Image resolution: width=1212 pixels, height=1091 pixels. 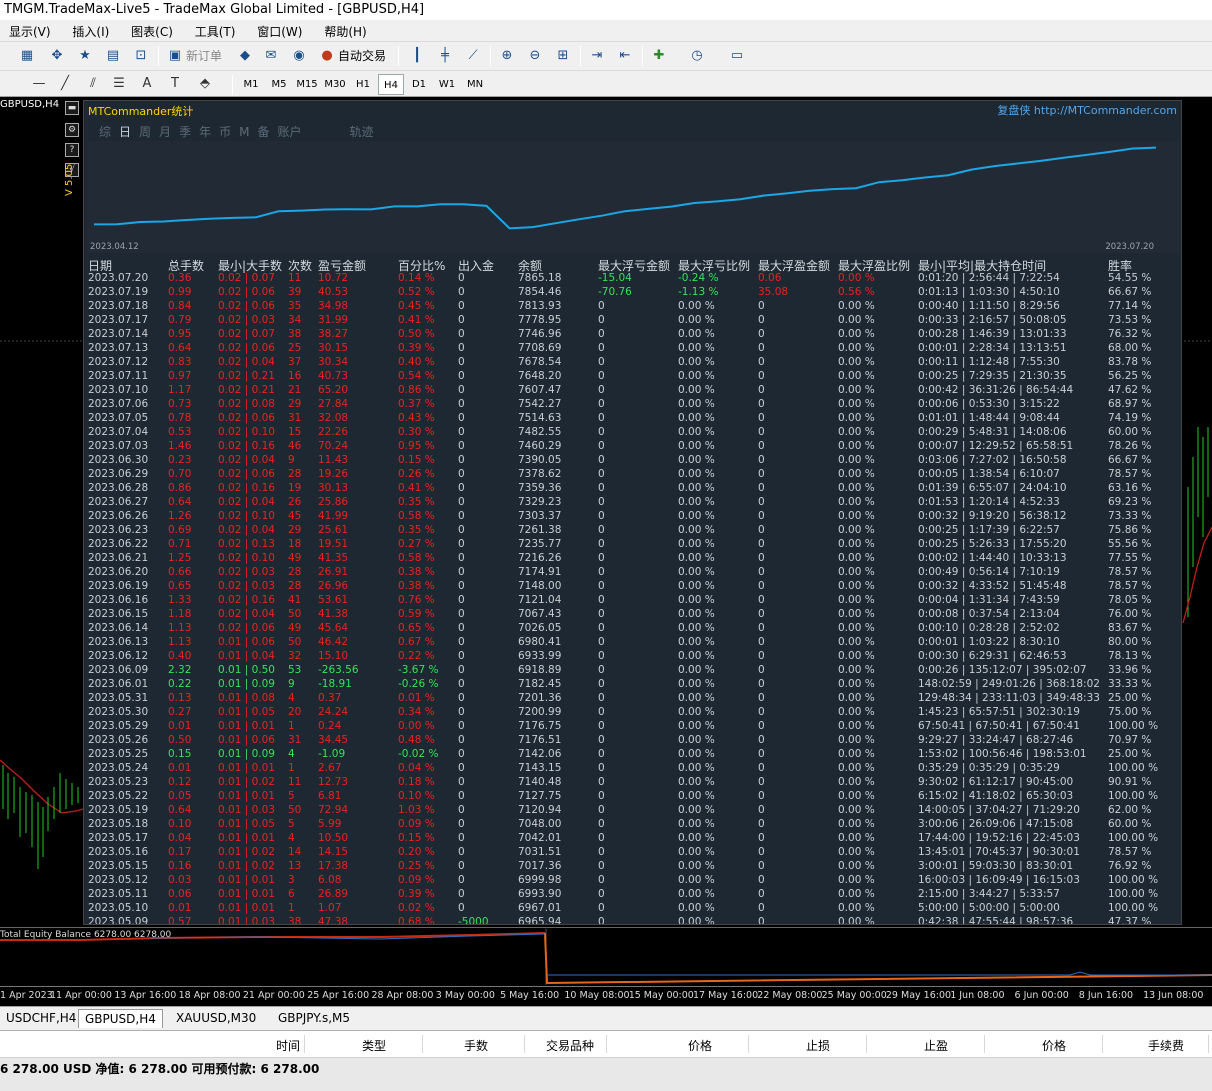 I want to click on menu-window: 窗口(W), so click(x=279, y=30).